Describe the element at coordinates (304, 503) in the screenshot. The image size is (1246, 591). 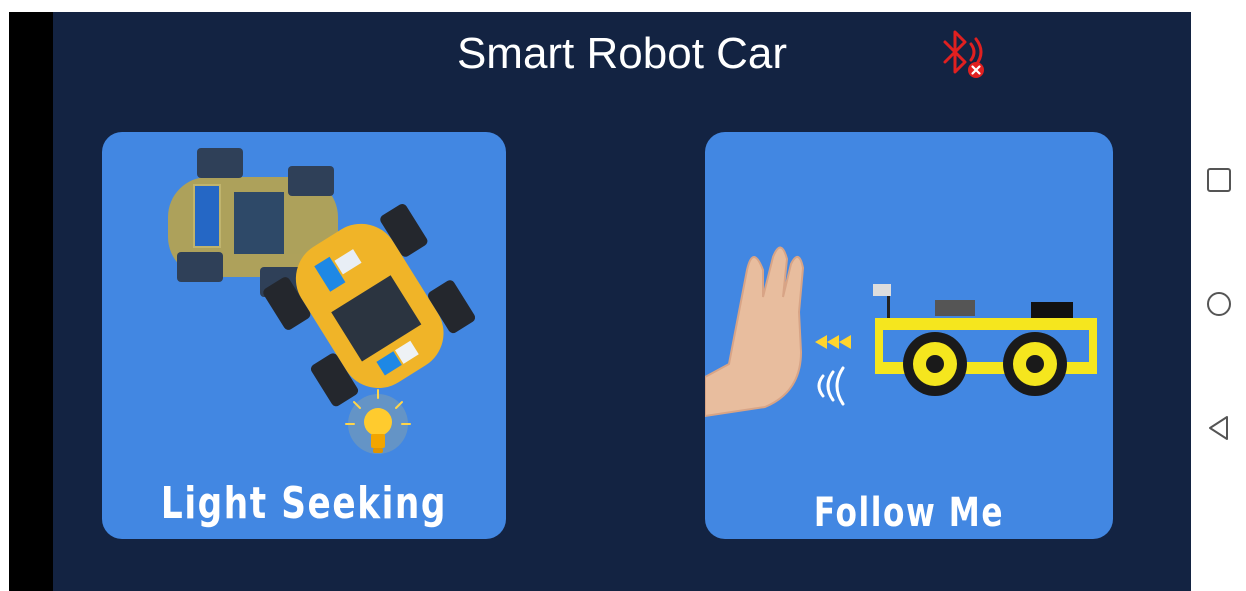
I see `light-seeking-label: Light Seeking` at that location.